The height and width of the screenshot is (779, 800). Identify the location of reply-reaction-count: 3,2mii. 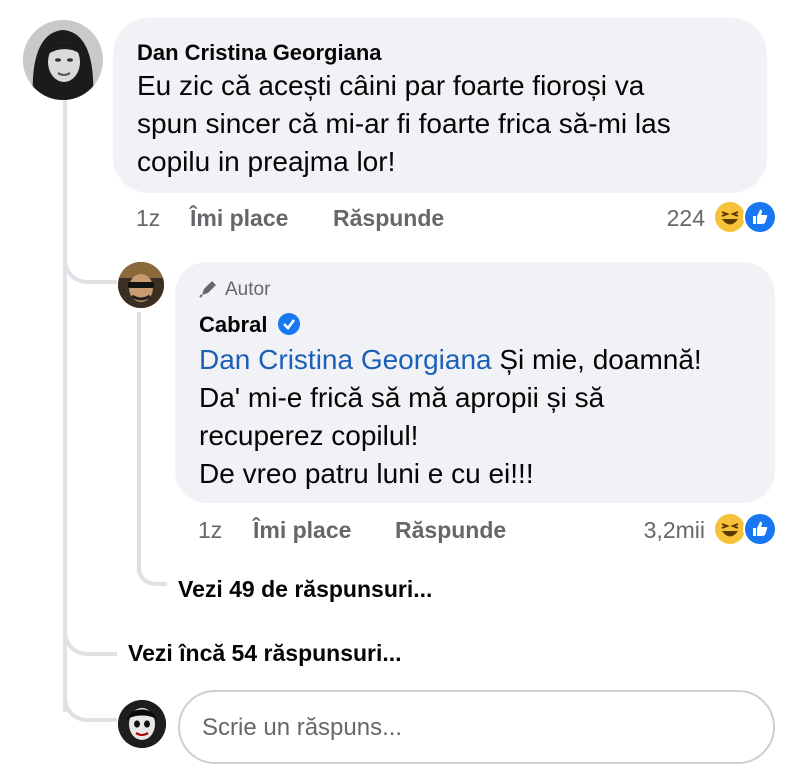
(647, 530).